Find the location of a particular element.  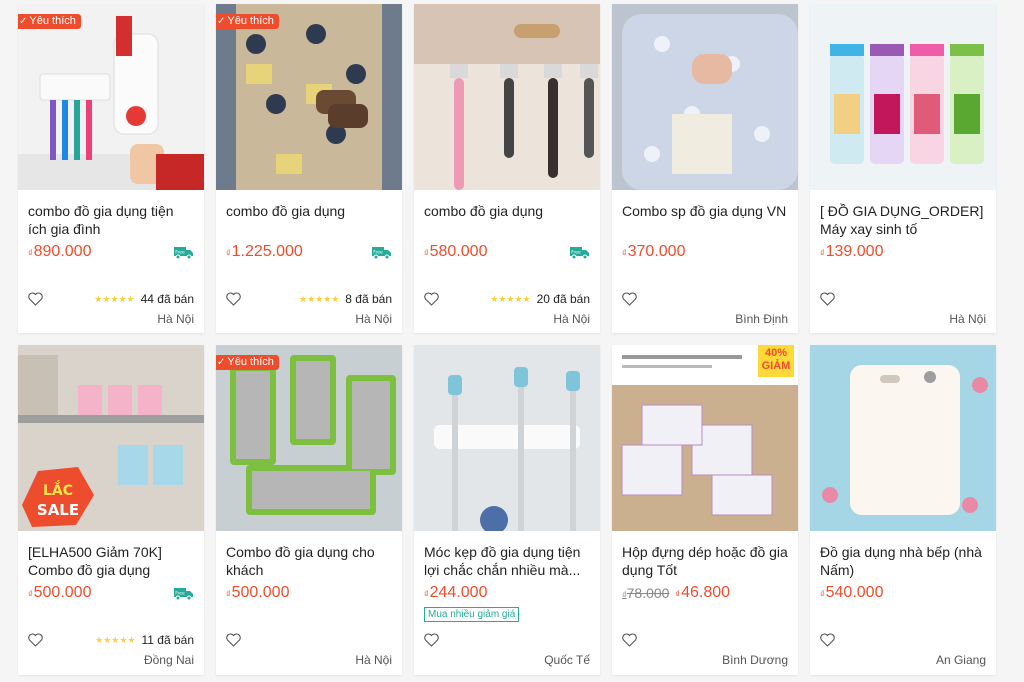

shop-location: Bình Định is located at coordinates (761, 319).